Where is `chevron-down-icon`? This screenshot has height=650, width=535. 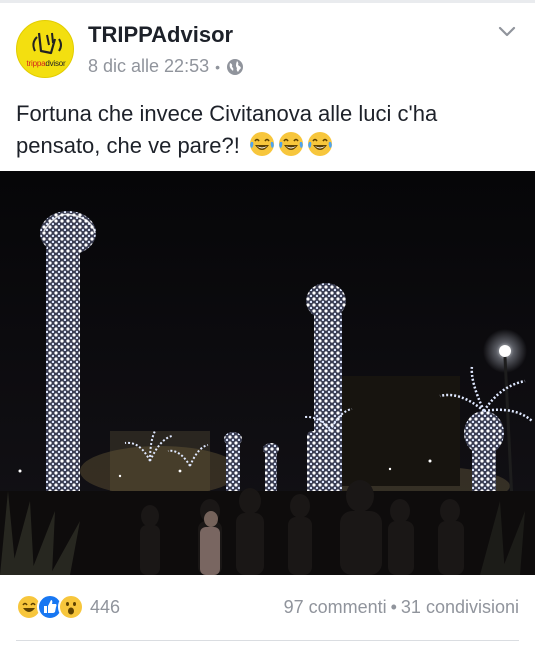 chevron-down-icon is located at coordinates (507, 31).